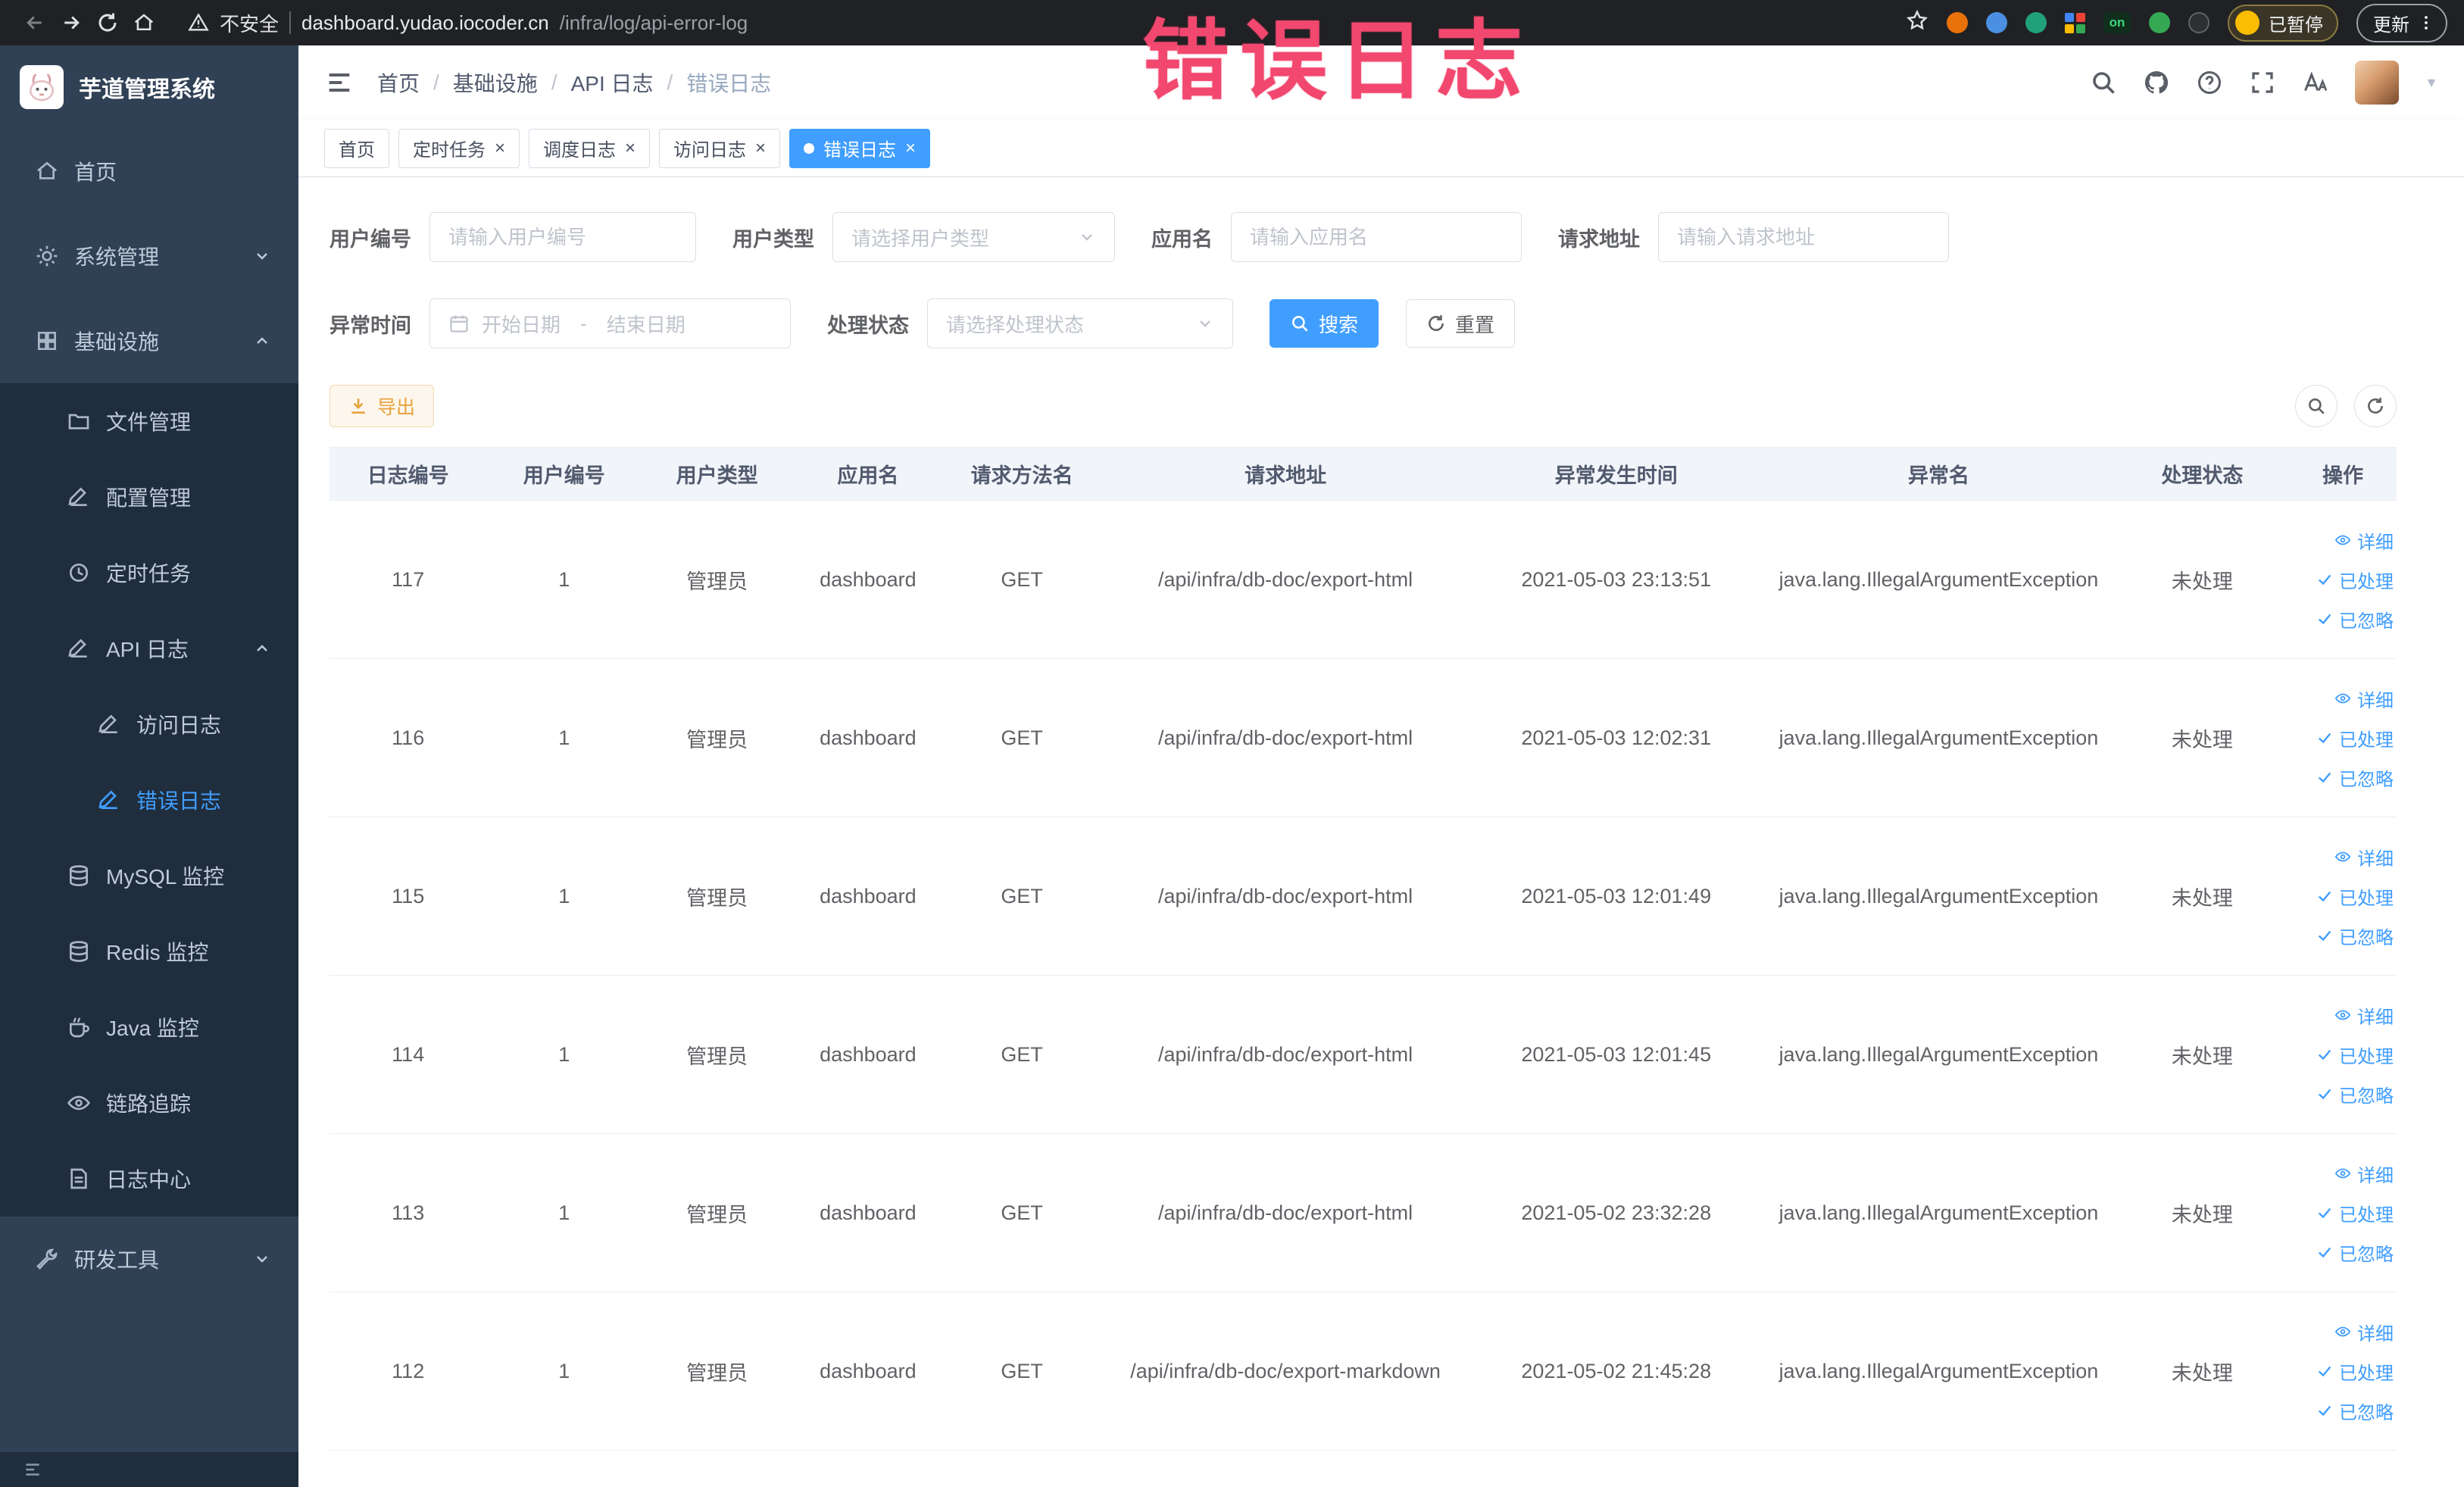  I want to click on forward-icon, so click(71, 23).